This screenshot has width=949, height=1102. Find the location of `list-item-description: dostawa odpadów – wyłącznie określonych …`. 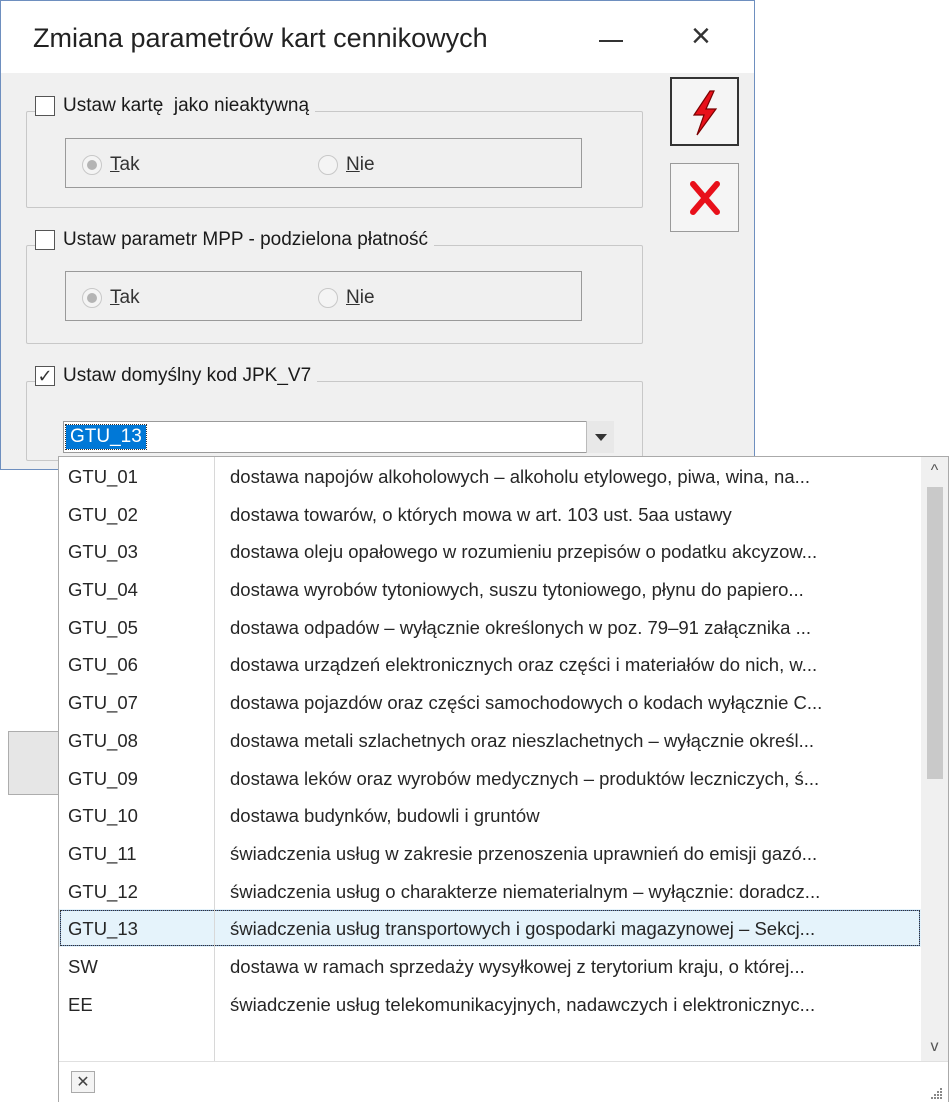

list-item-description: dostawa odpadów – wyłącznie określonych … is located at coordinates (521, 627).